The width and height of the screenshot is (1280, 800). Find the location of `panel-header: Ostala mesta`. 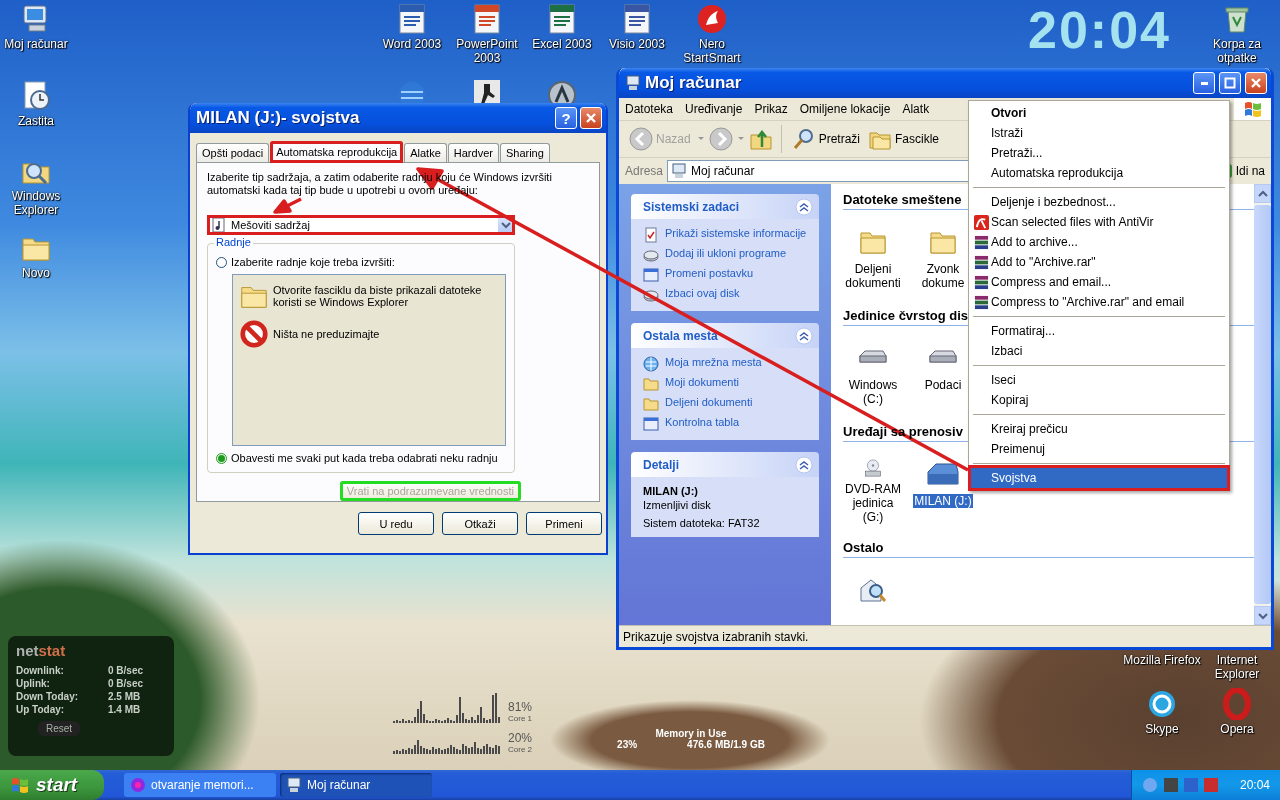

panel-header: Ostala mesta is located at coordinates (725, 335).